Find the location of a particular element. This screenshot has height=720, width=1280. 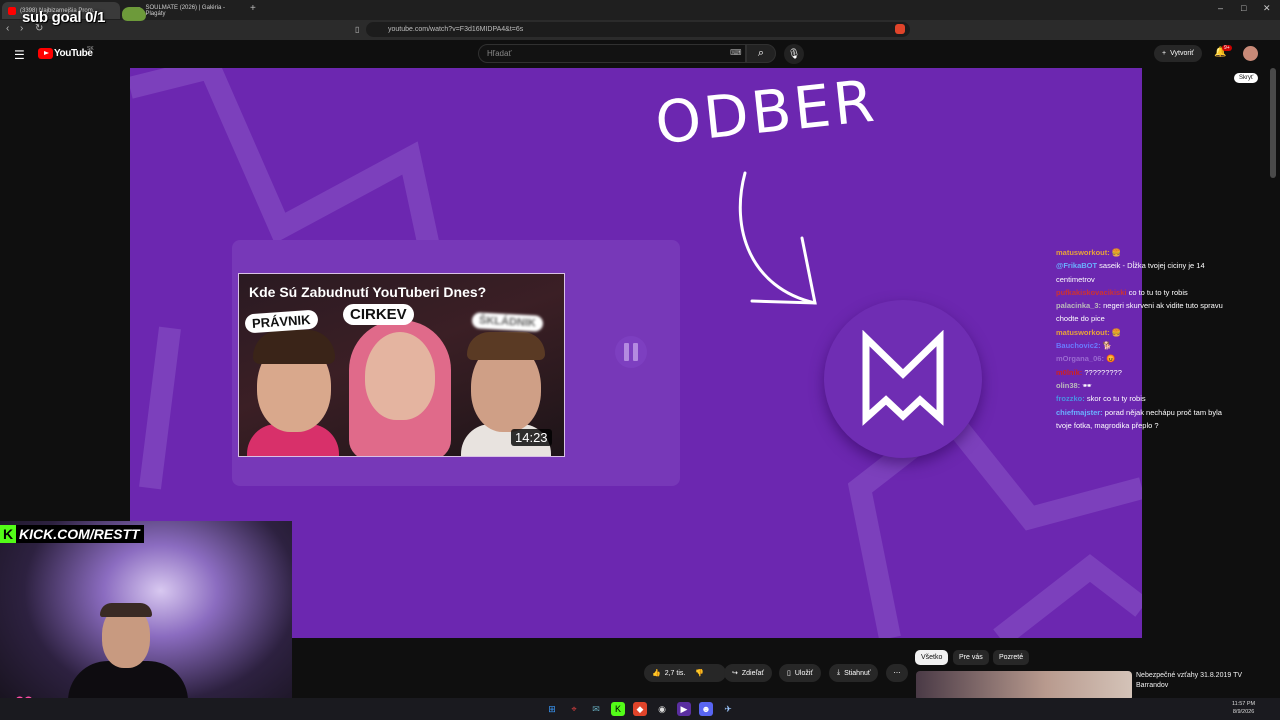

youtube-logo-icon is located at coordinates (45, 53).